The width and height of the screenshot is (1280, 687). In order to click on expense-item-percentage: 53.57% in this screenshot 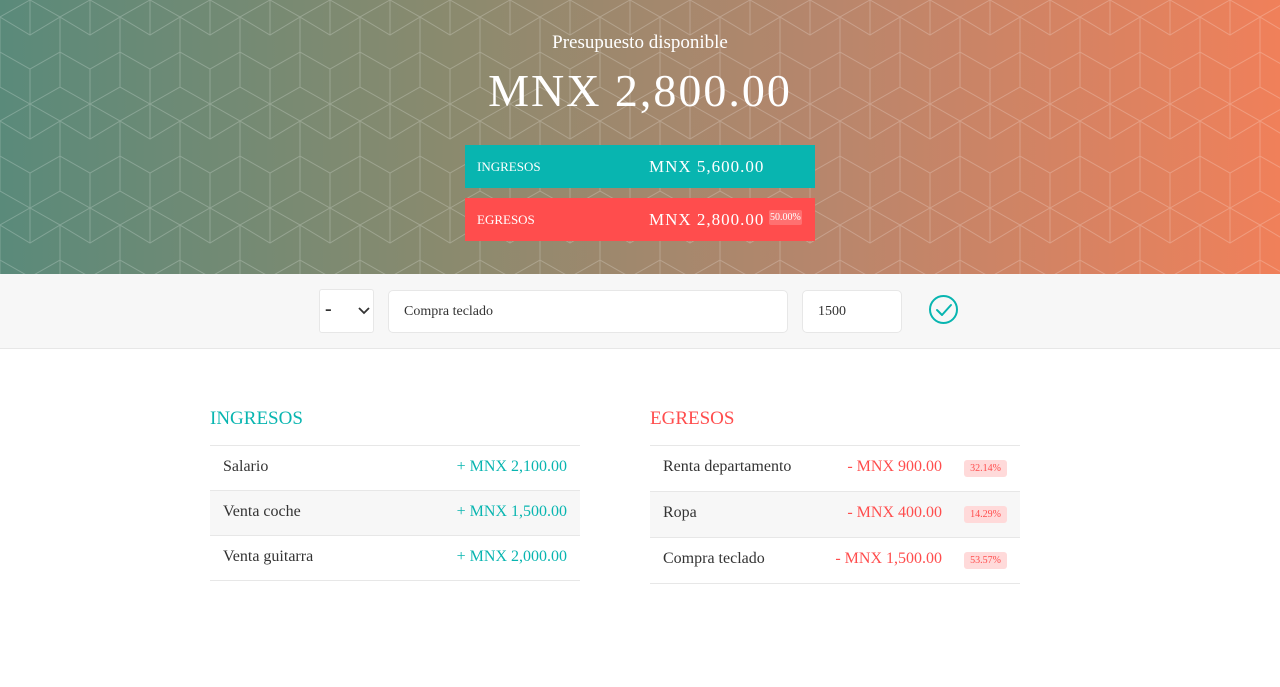, I will do `click(985, 560)`.